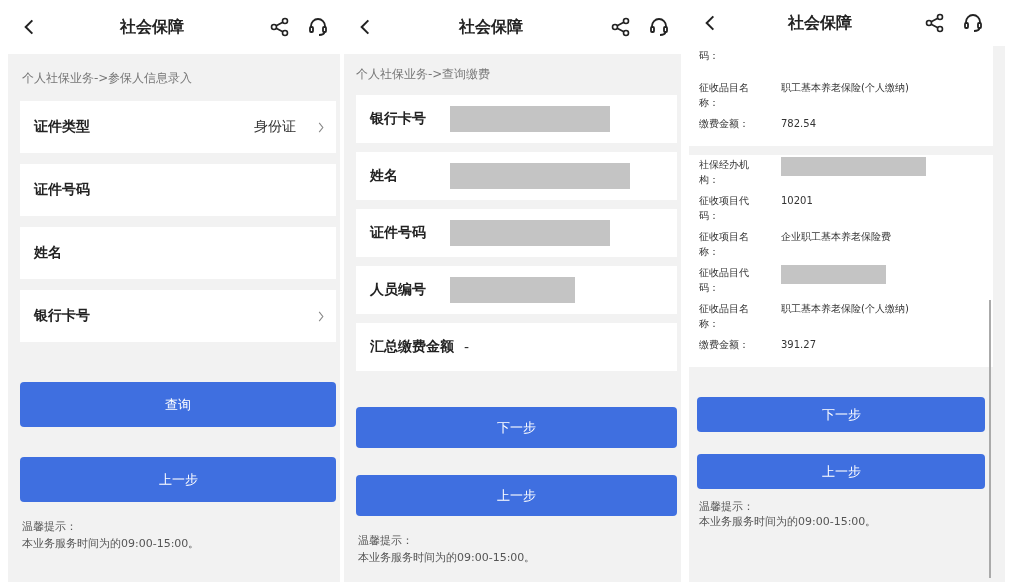 This screenshot has height=582, width=1015. I want to click on form-row: 汇总缴费金额 -, so click(516, 347).